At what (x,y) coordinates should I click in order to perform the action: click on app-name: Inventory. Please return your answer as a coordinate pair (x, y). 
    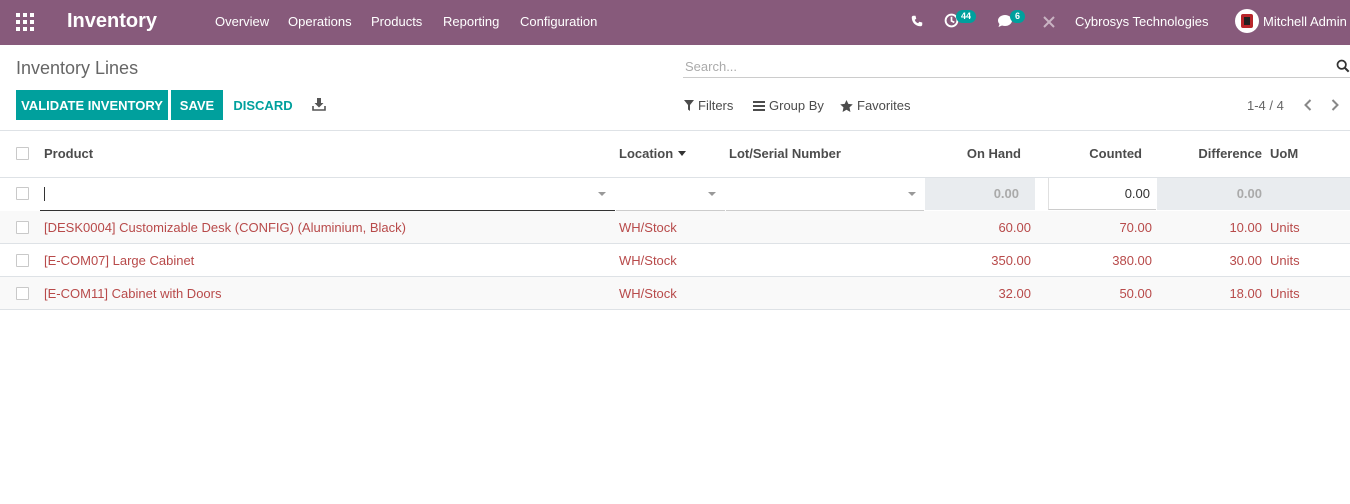
    Looking at the image, I should click on (112, 21).